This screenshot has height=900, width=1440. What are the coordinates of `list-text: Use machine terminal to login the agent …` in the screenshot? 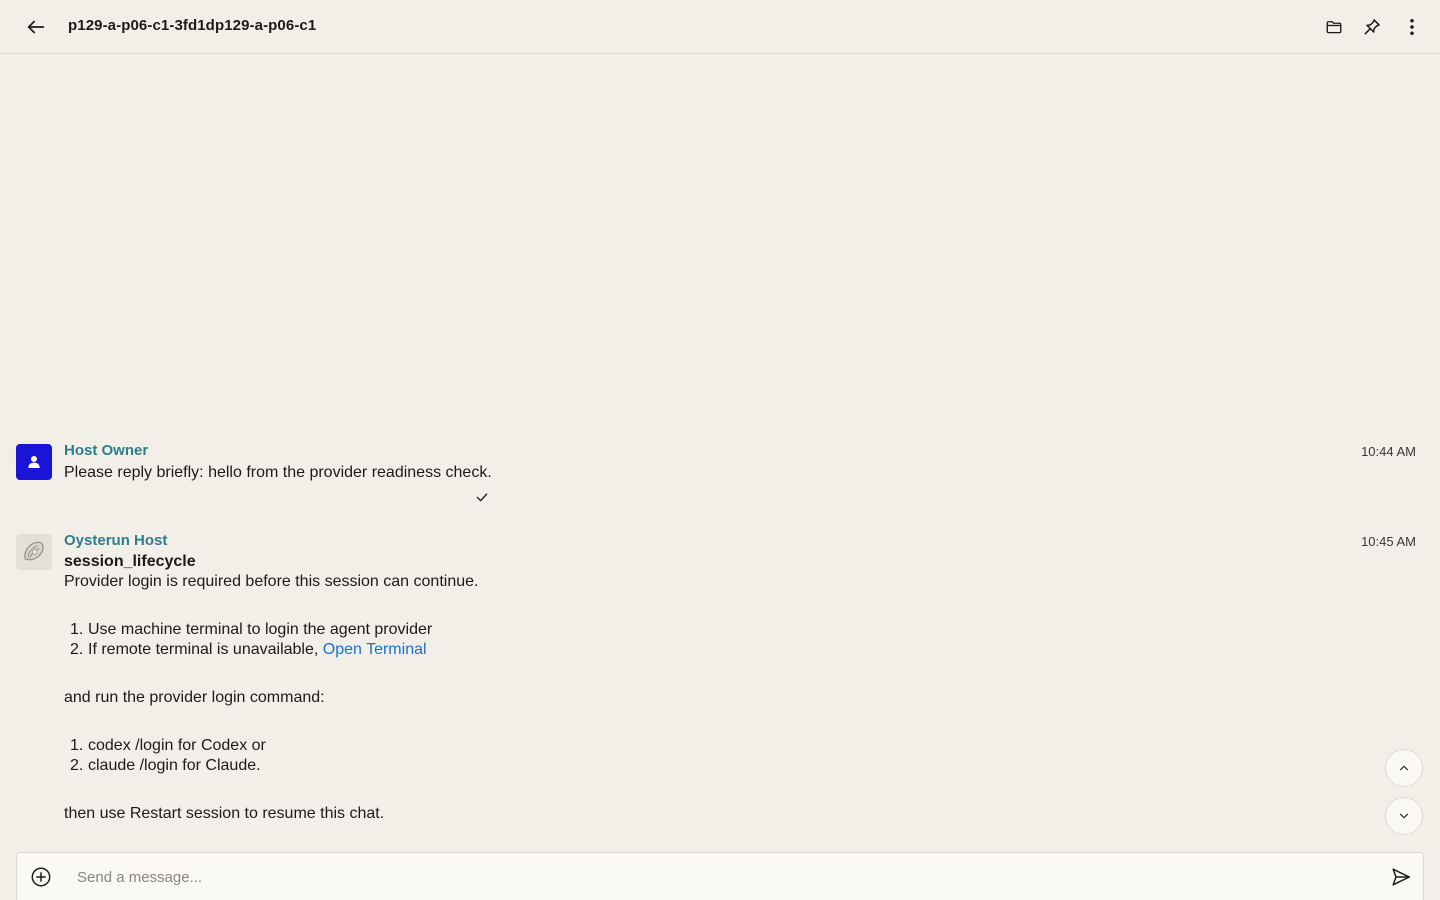 It's located at (260, 629).